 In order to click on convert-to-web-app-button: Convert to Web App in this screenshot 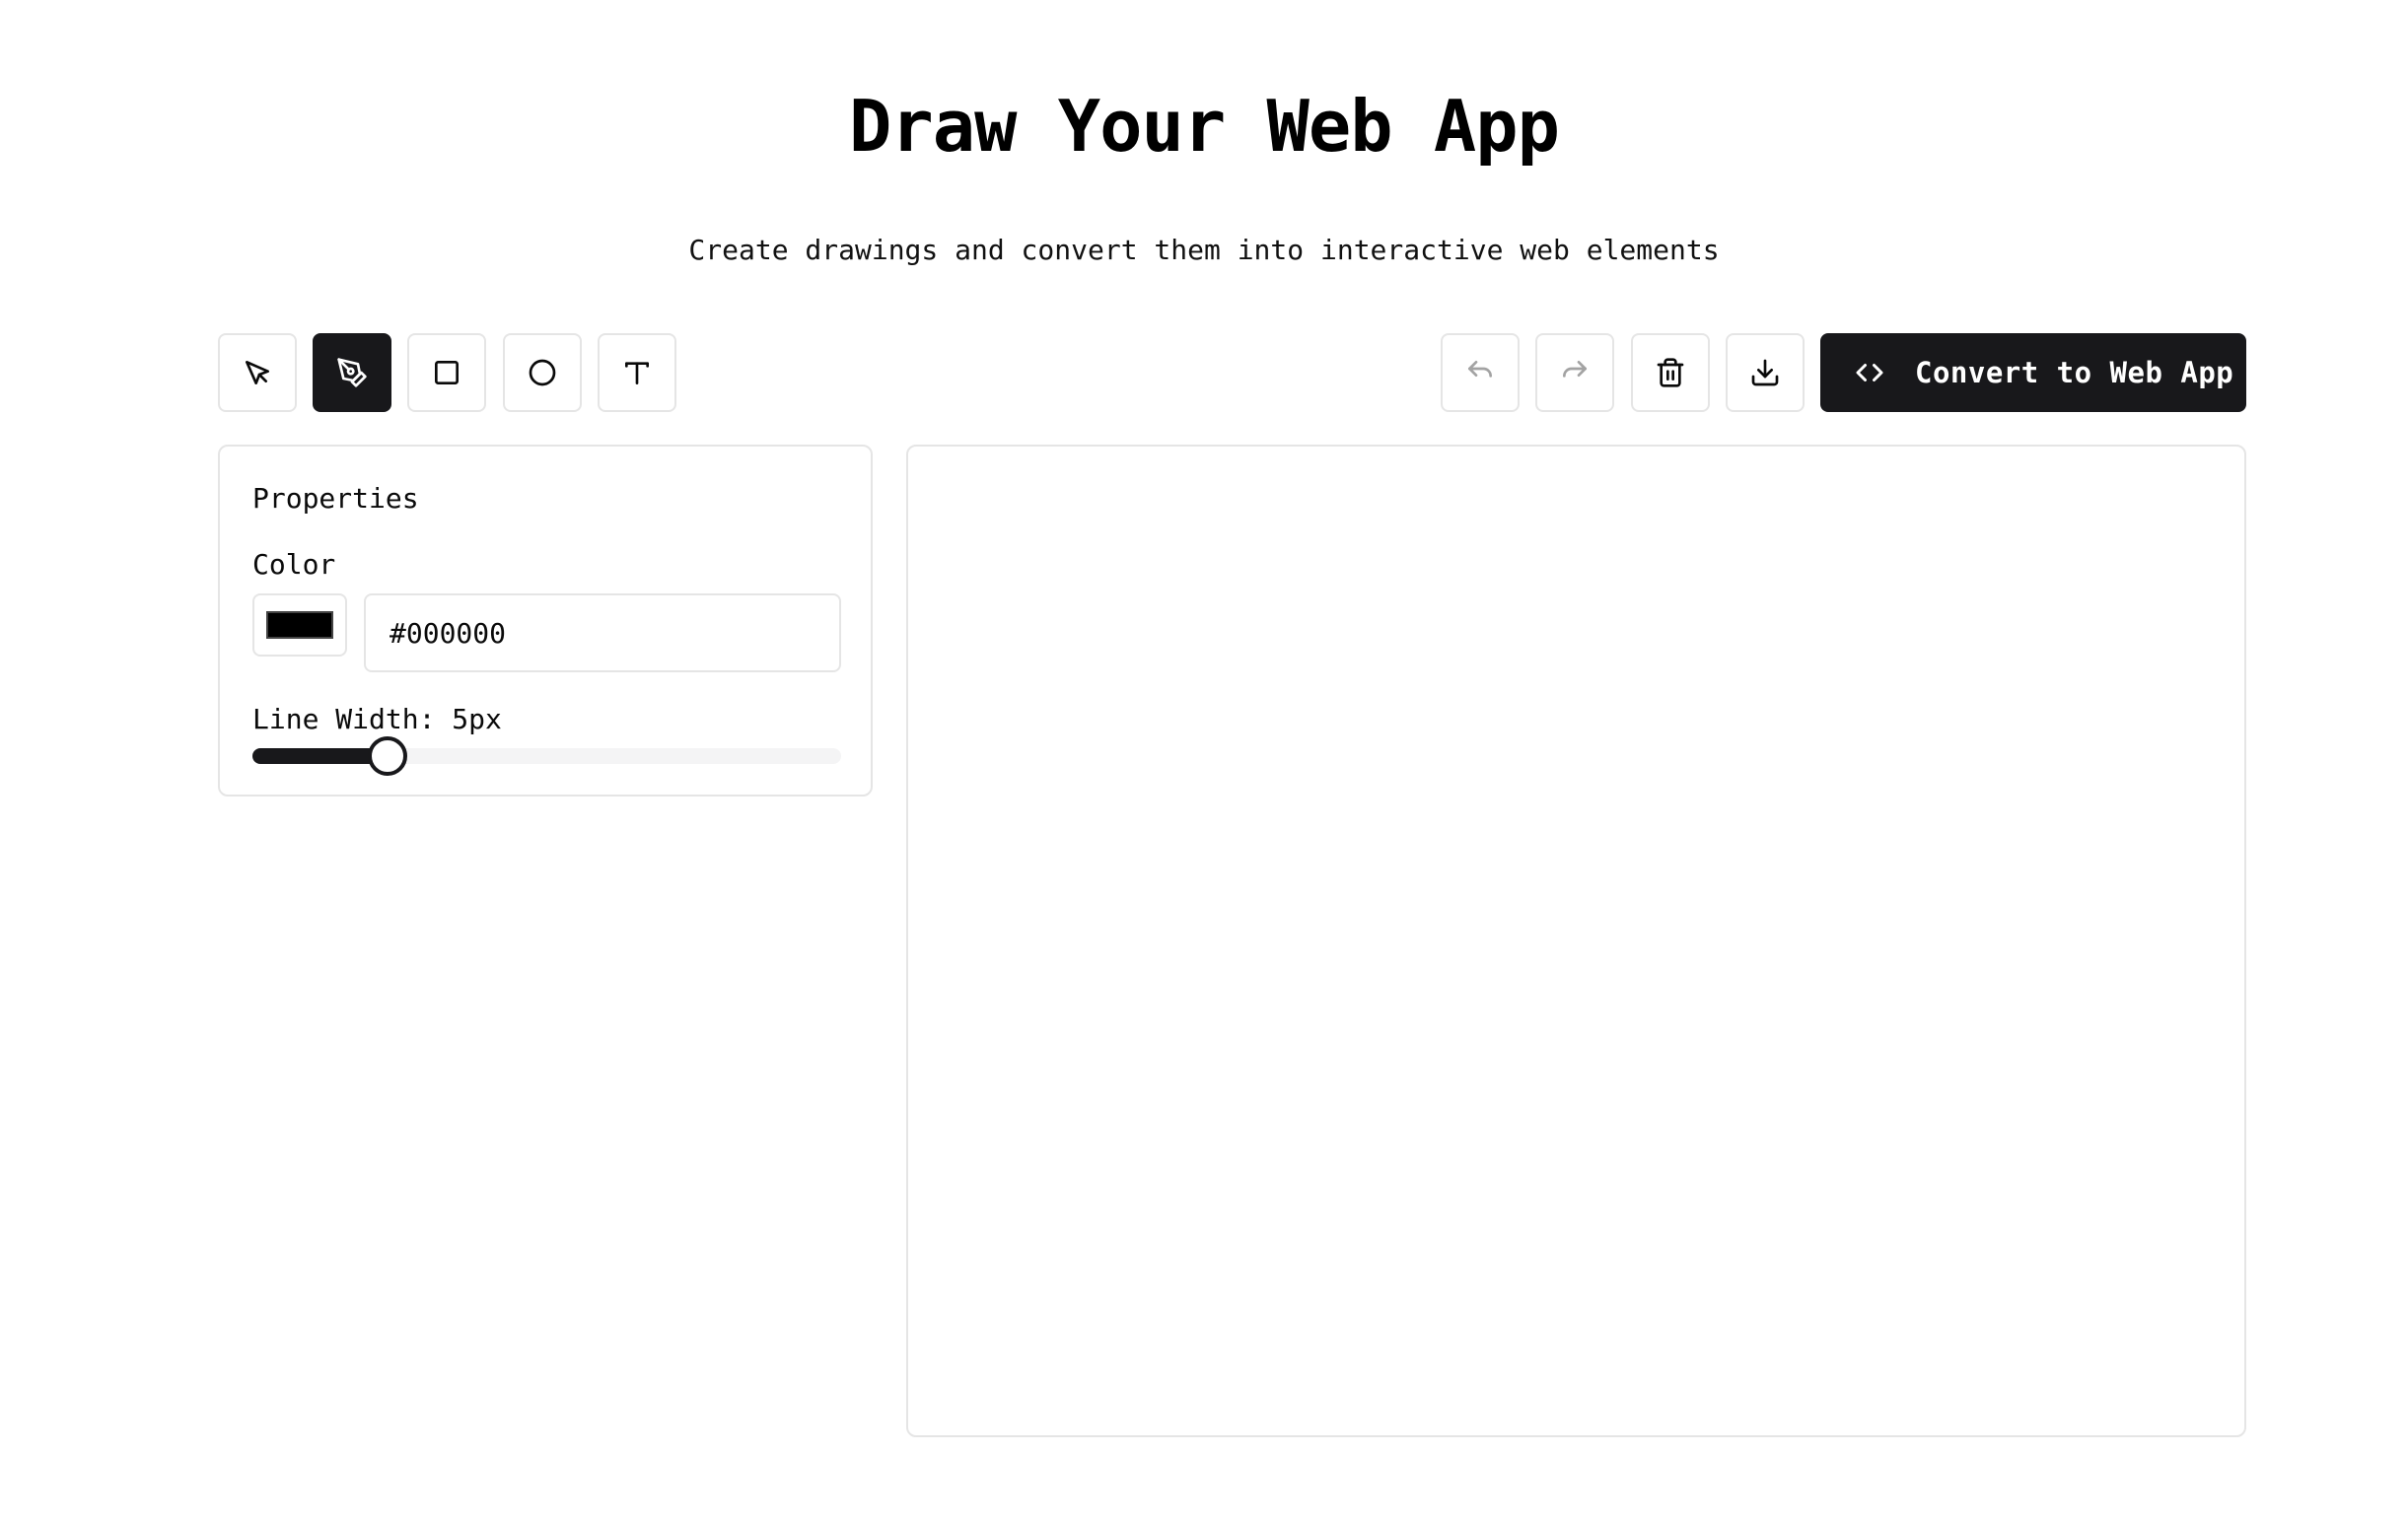, I will do `click(2033, 373)`.